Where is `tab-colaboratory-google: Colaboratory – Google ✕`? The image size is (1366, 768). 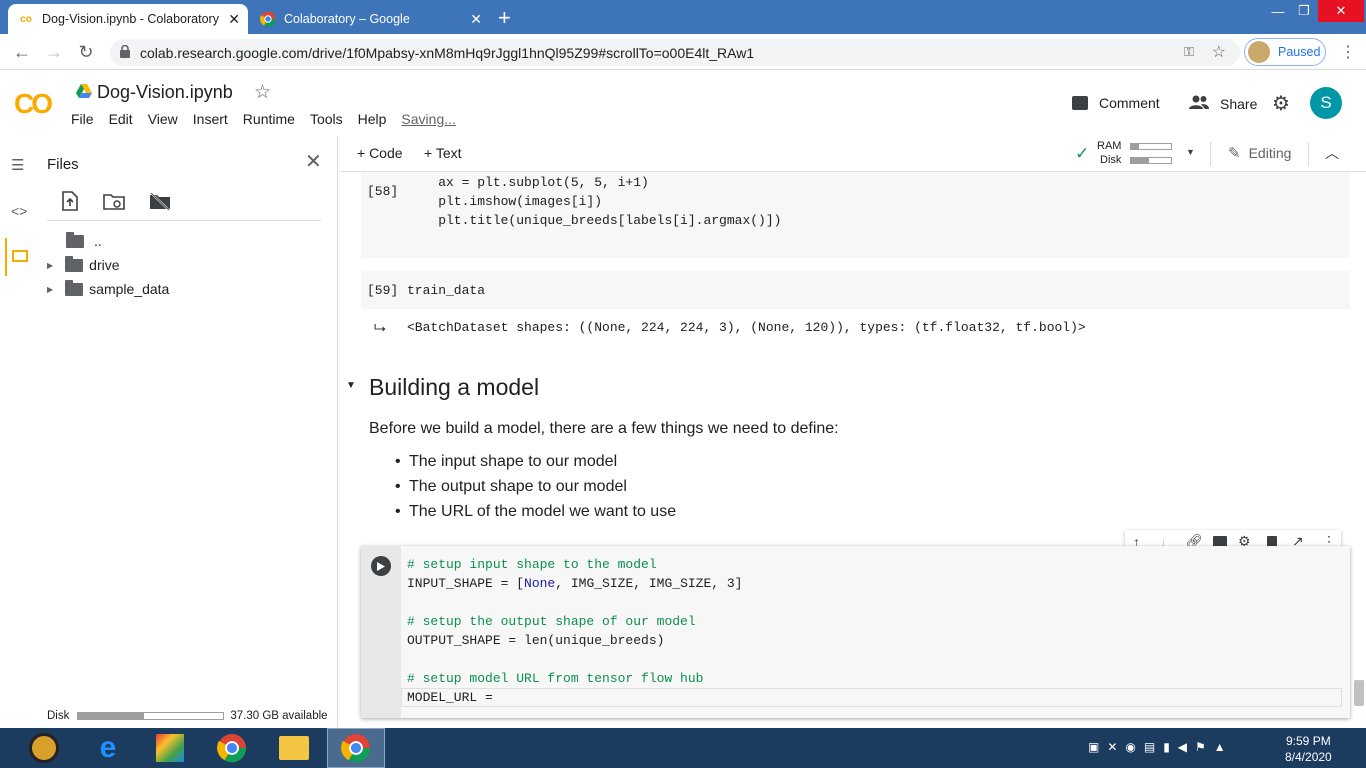
tab-colaboratory-google: Colaboratory – Google ✕ is located at coordinates (370, 19).